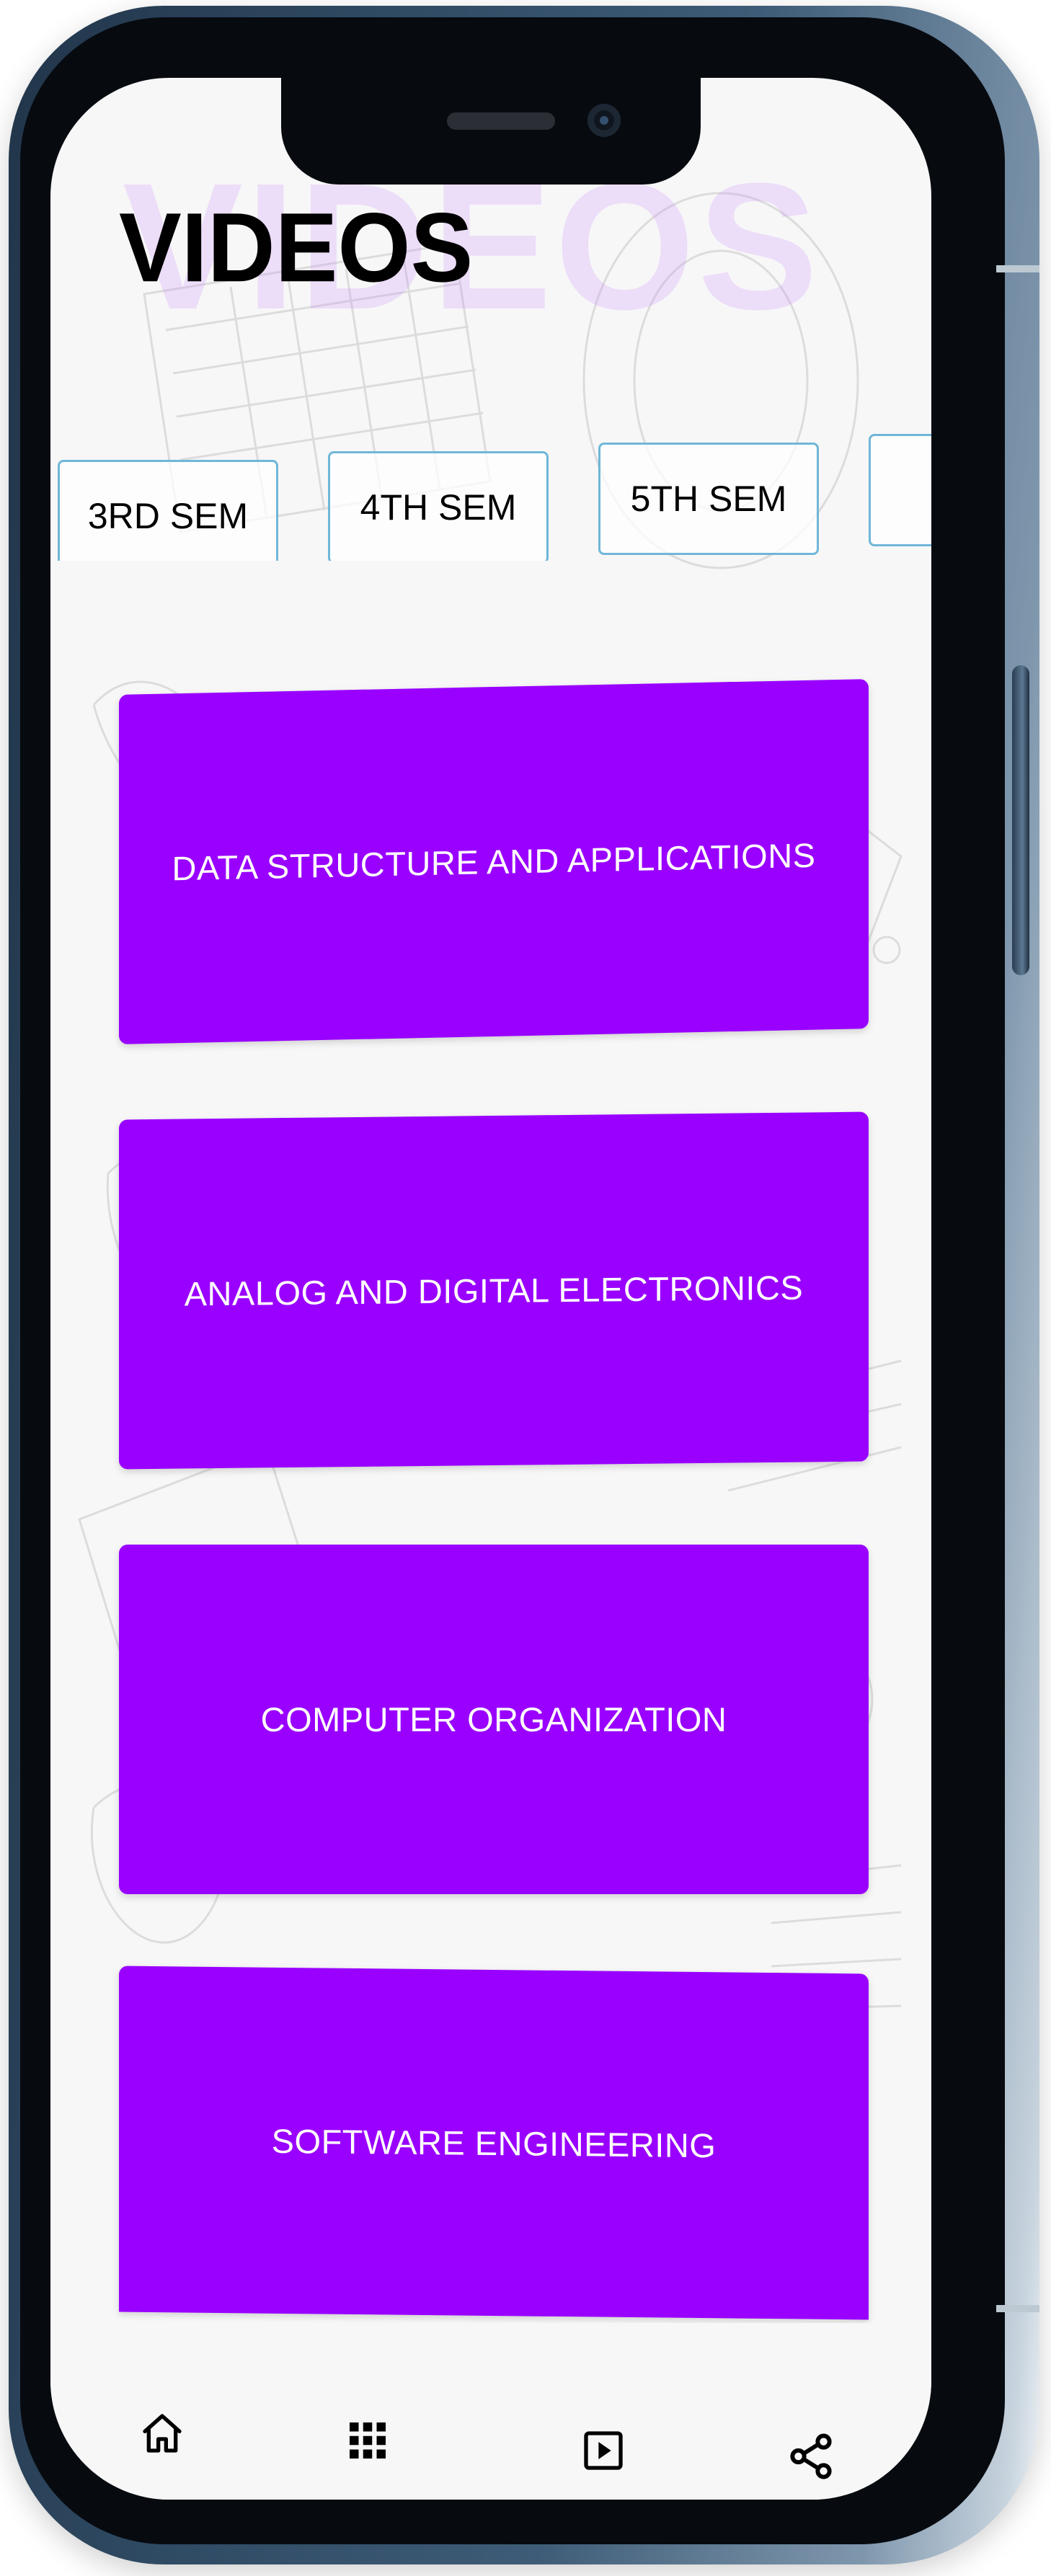 The height and width of the screenshot is (2576, 1051). I want to click on front-camera, so click(604, 120).